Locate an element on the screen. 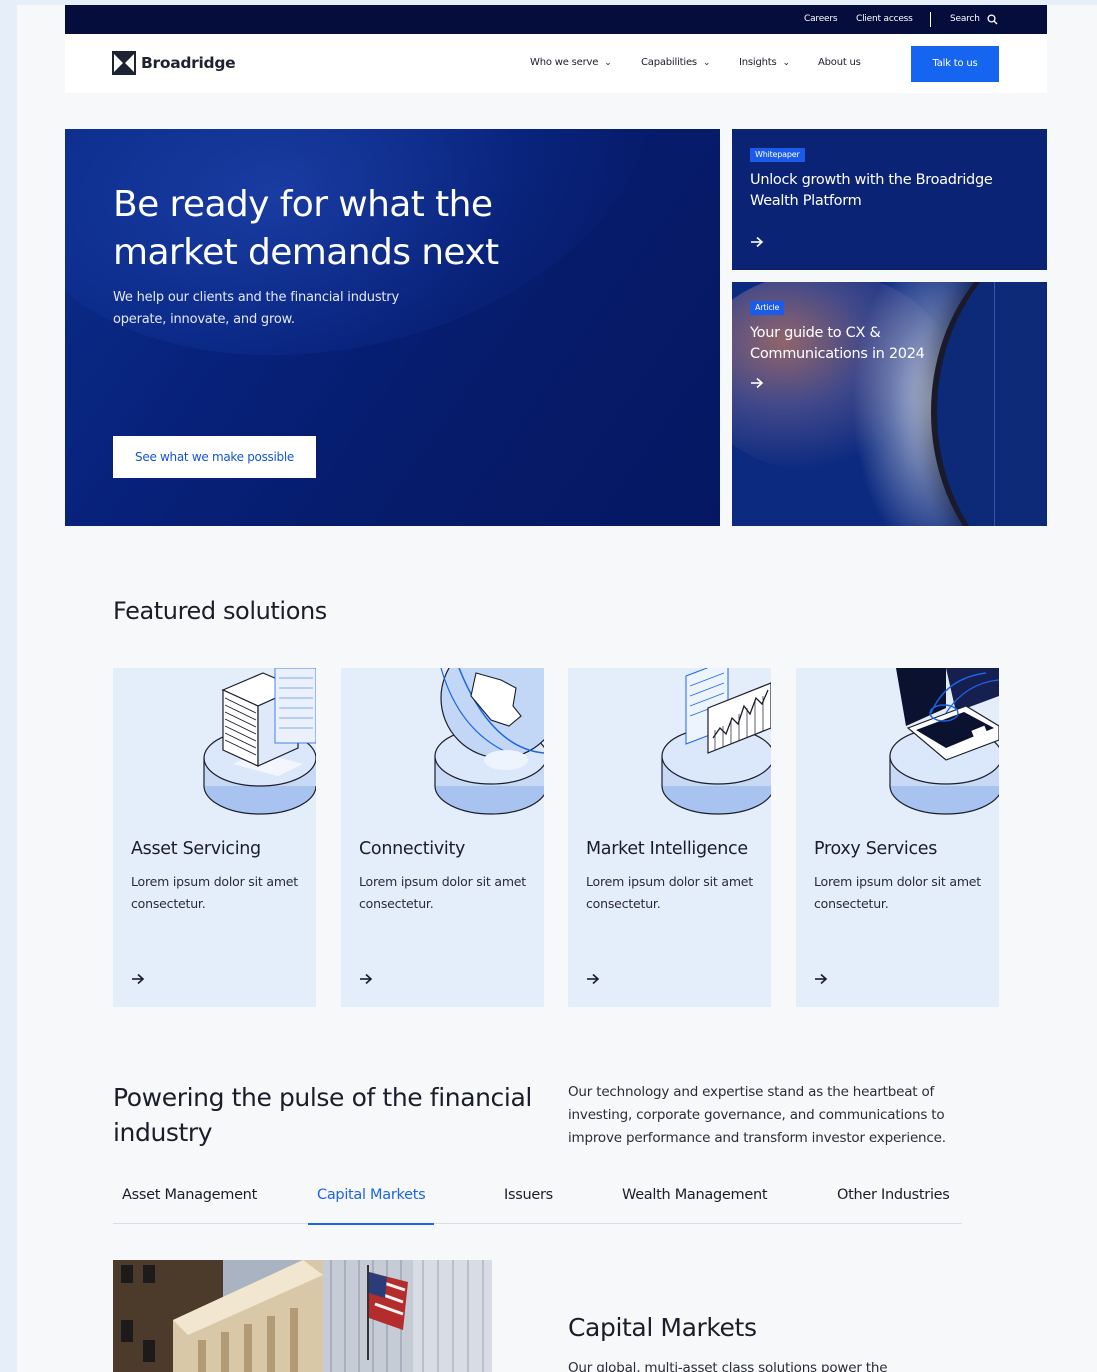  nav-label: Insights is located at coordinates (758, 62).